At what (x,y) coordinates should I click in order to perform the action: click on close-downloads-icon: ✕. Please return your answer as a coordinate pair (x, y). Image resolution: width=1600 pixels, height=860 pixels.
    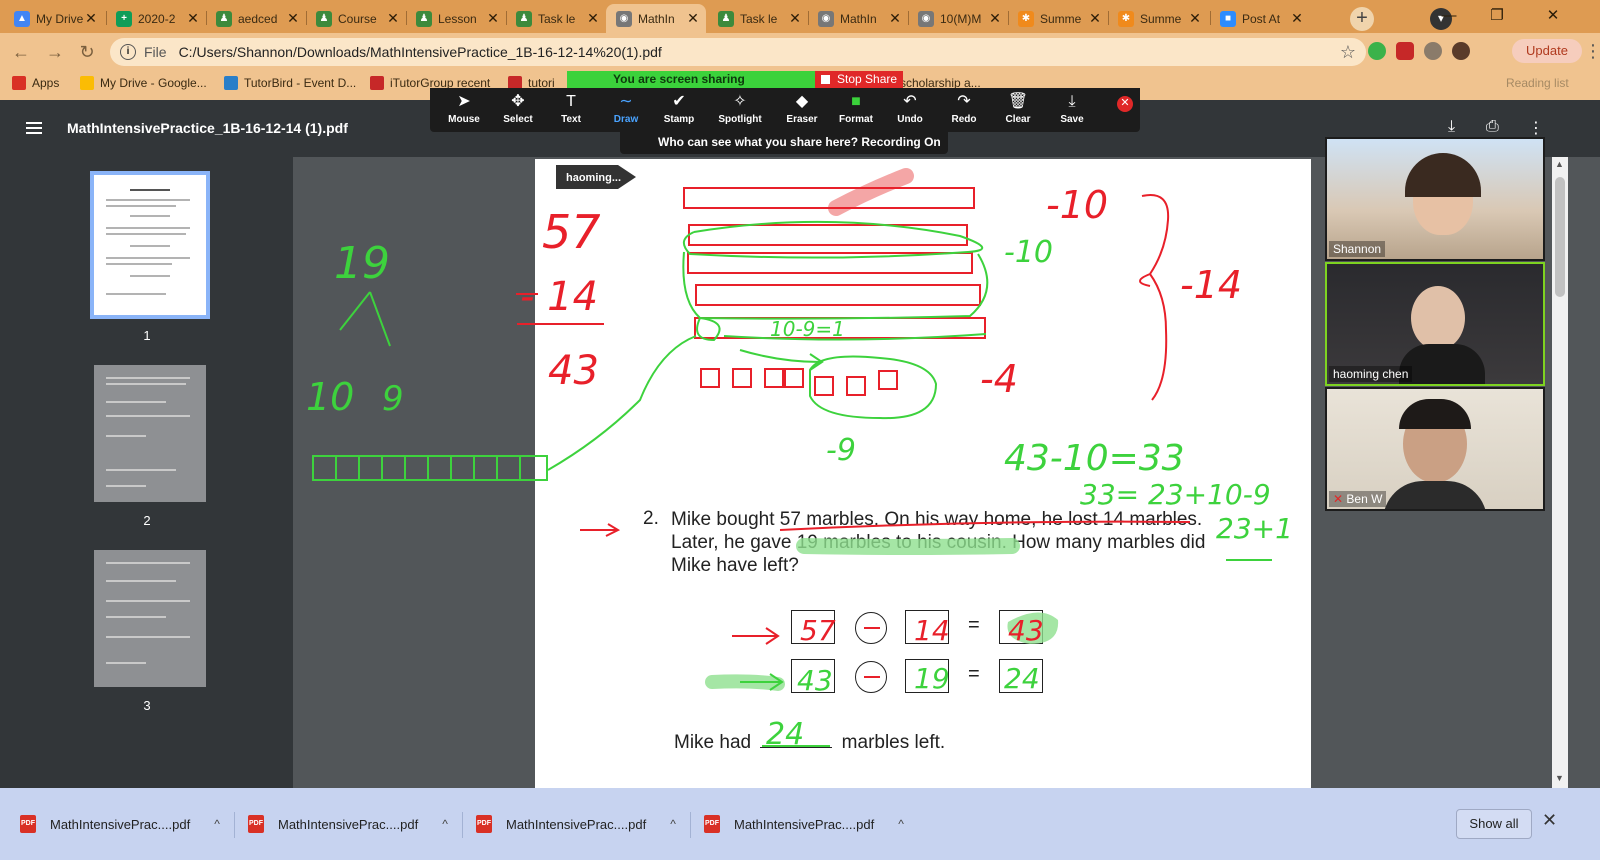
    Looking at the image, I should click on (1549, 820).